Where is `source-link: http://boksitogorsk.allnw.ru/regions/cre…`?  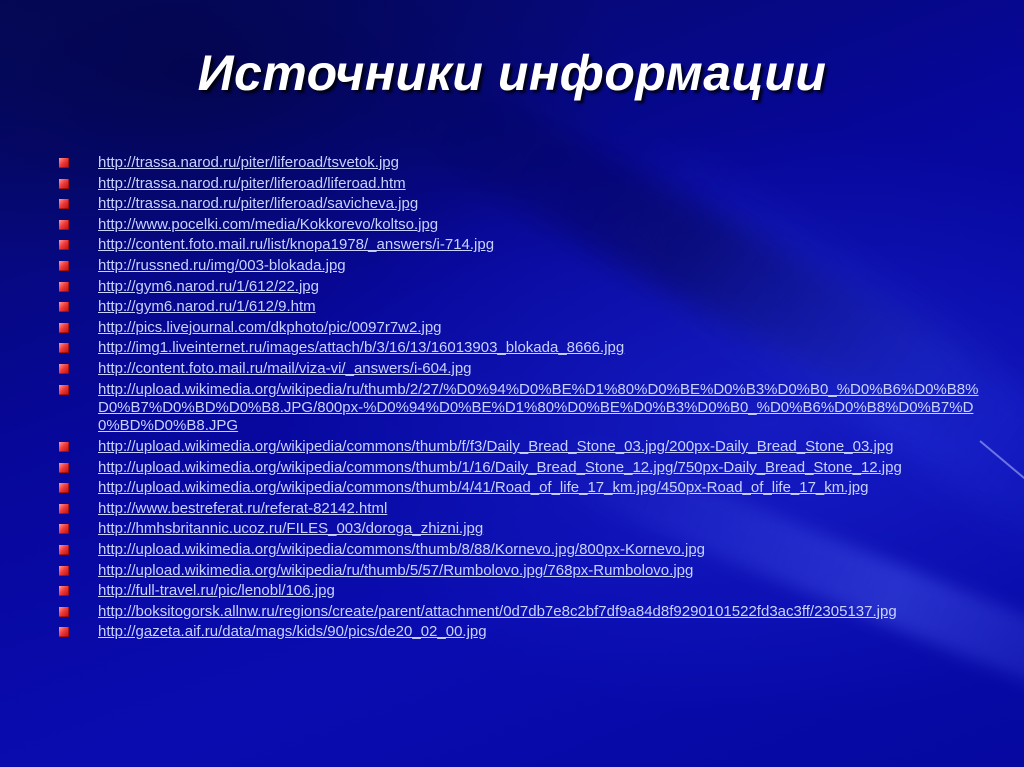 source-link: http://boksitogorsk.allnw.ru/regions/cre… is located at coordinates (497, 611).